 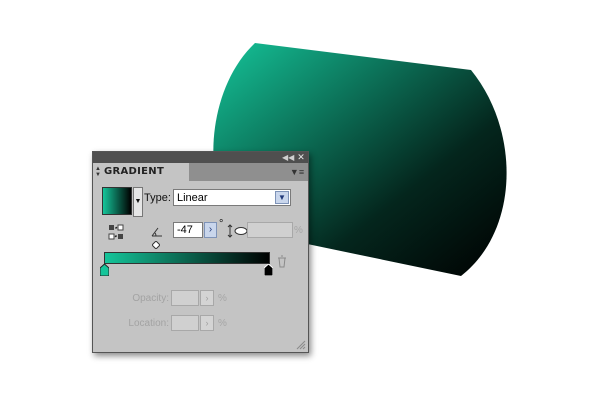 I want to click on tab-gradient: ▲ ▼ GRADIENT, so click(x=141, y=172).